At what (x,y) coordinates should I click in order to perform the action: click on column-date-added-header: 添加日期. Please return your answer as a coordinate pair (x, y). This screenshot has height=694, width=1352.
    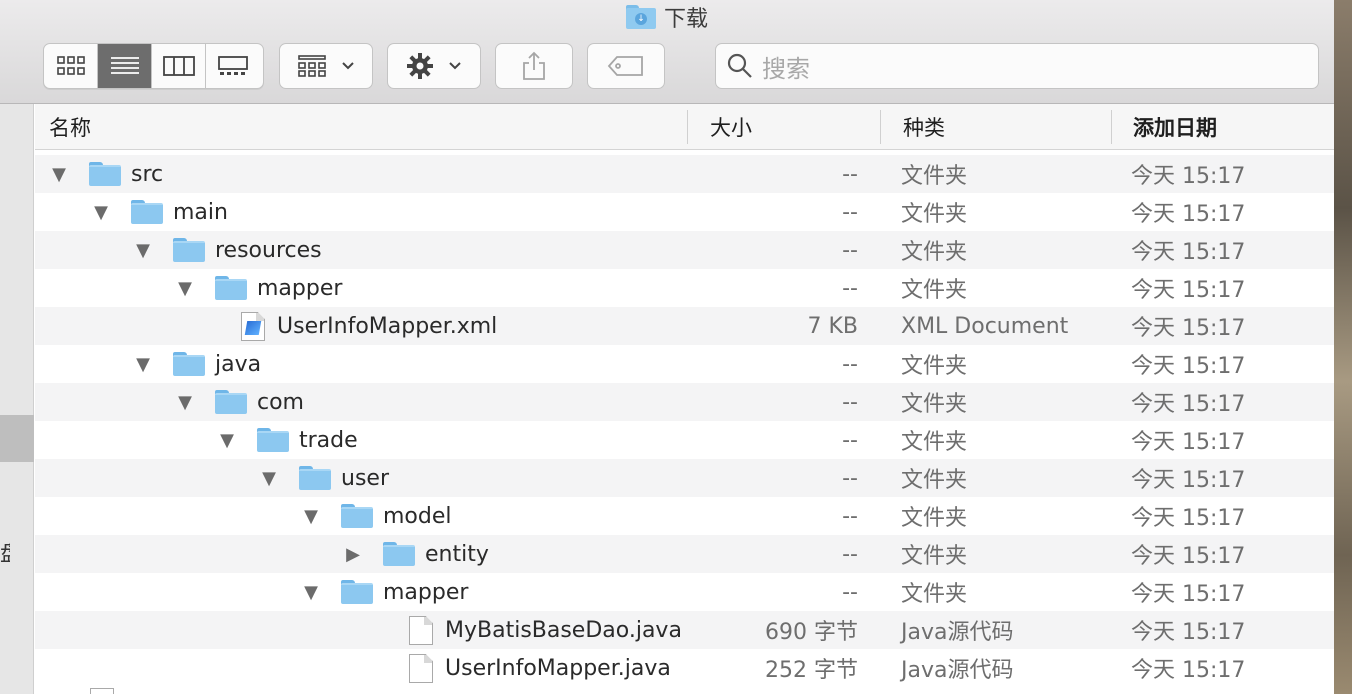
    Looking at the image, I should click on (1175, 127).